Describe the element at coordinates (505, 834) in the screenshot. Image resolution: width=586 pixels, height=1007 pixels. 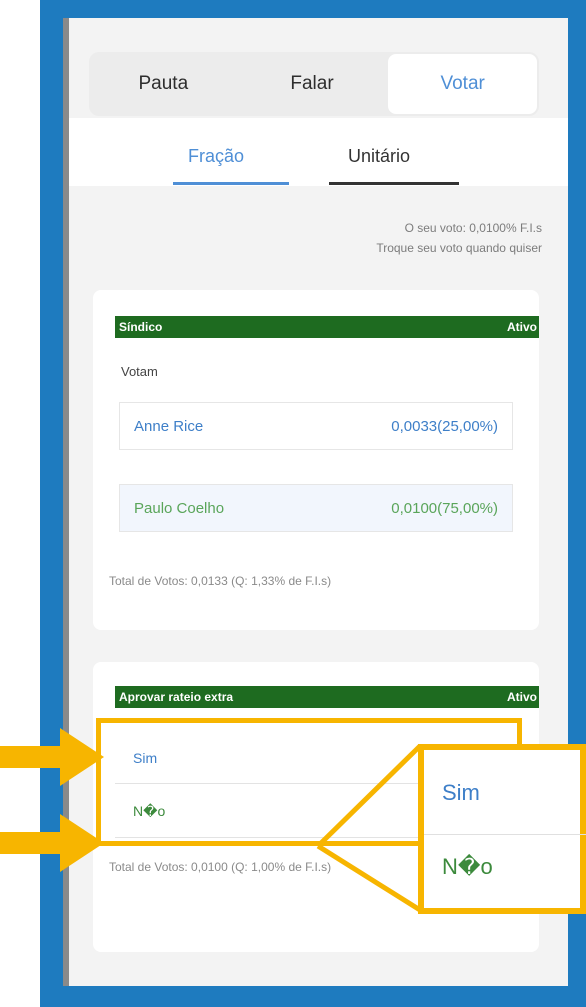
I see `zoom-divider` at that location.